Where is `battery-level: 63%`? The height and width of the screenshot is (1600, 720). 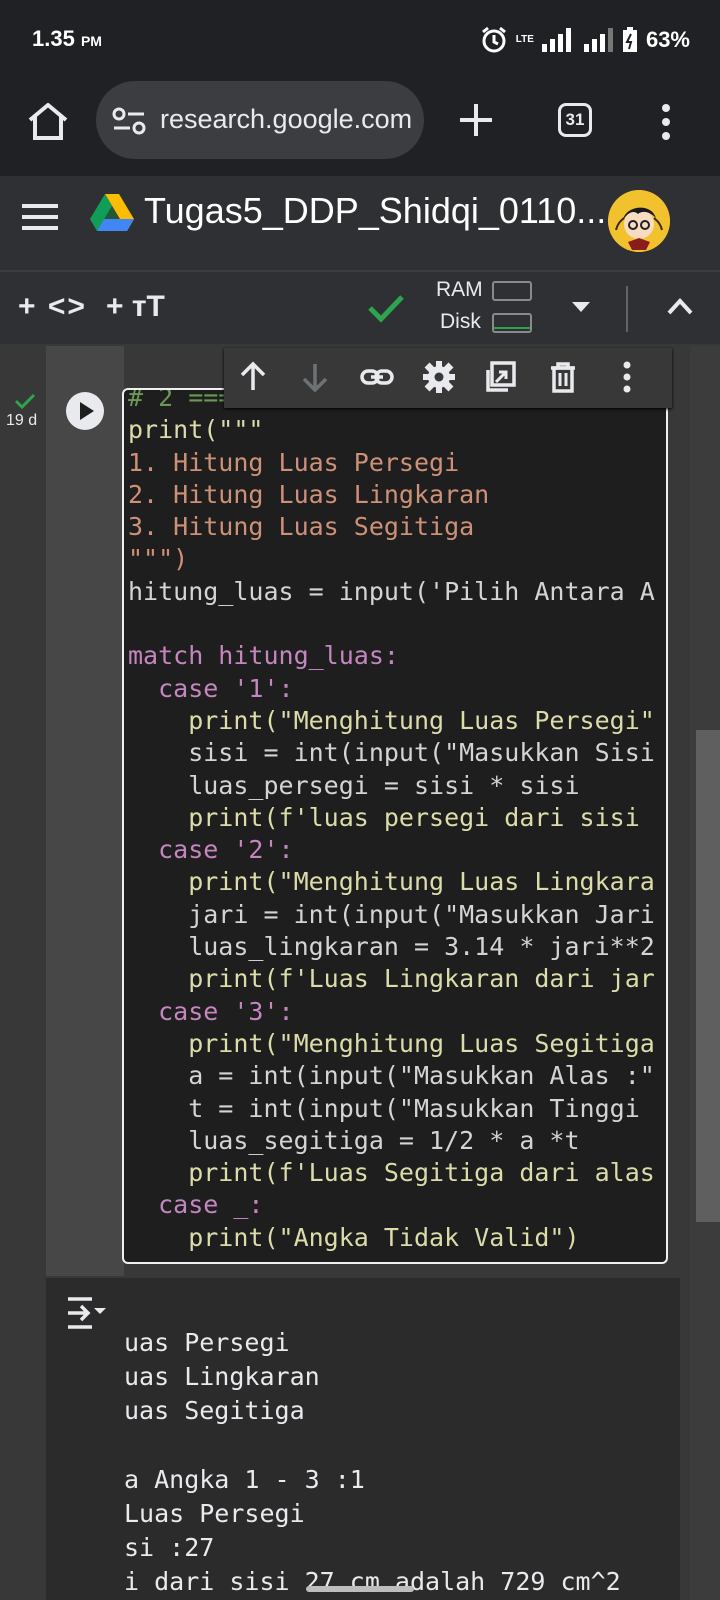
battery-level: 63% is located at coordinates (667, 39).